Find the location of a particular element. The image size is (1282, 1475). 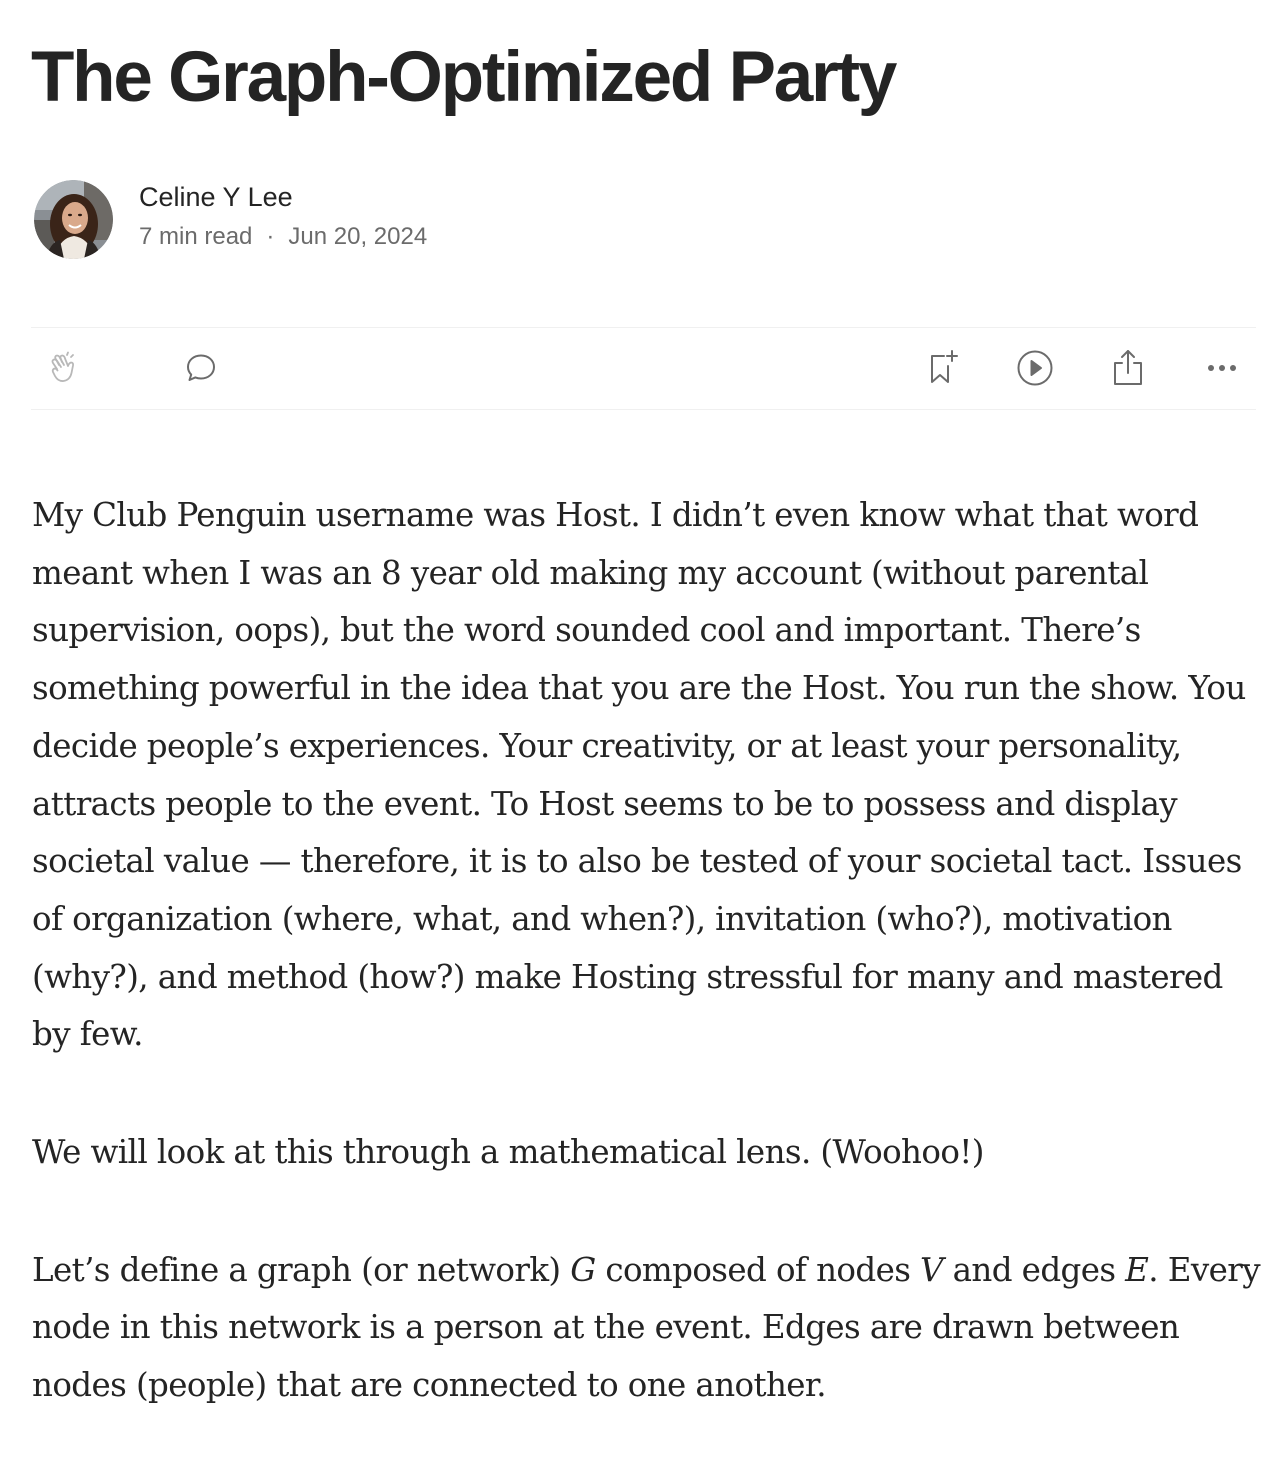

share-icon is located at coordinates (1128, 368).